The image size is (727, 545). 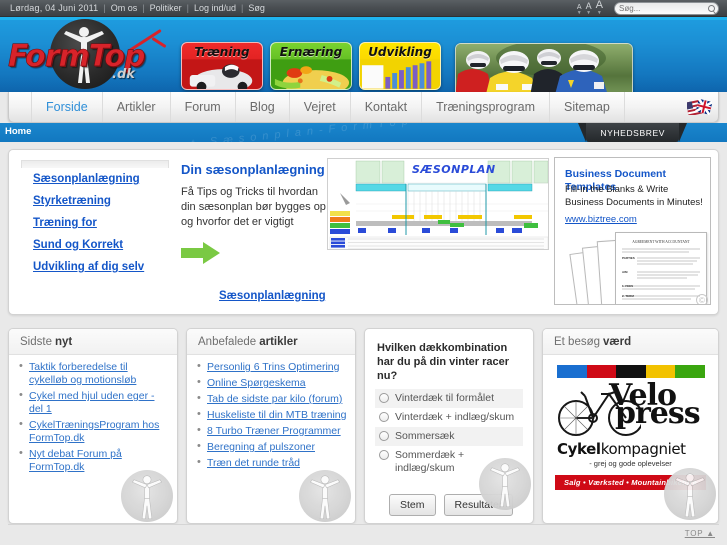 What do you see at coordinates (445, 398) in the screenshot?
I see `poll-option-label: Vinterdæk til formålet` at bounding box center [445, 398].